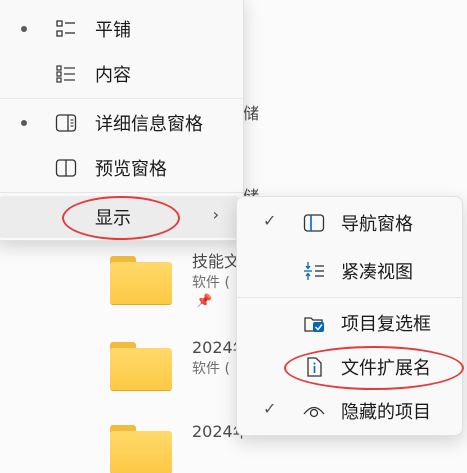  I want to click on menu-item-label: 内容, so click(113, 75).